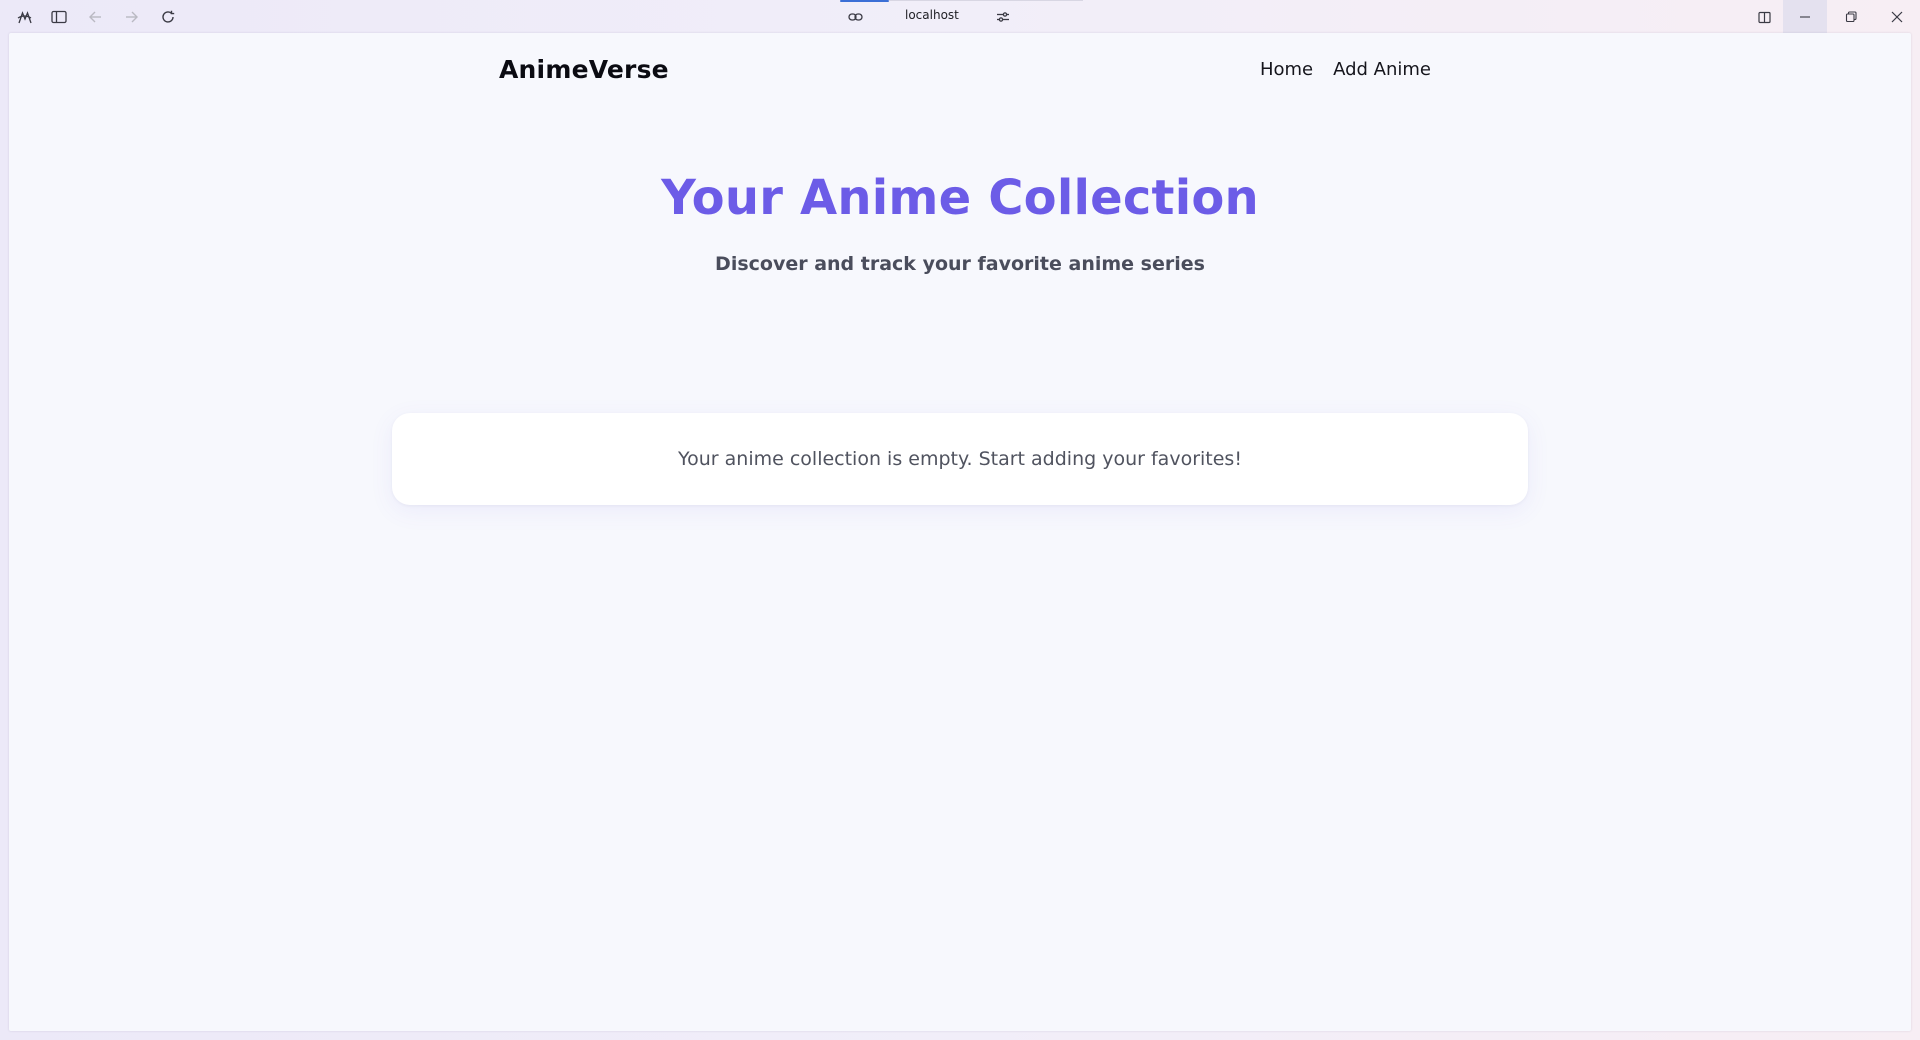 The image size is (1920, 1040). I want to click on link-icon, so click(855, 17).